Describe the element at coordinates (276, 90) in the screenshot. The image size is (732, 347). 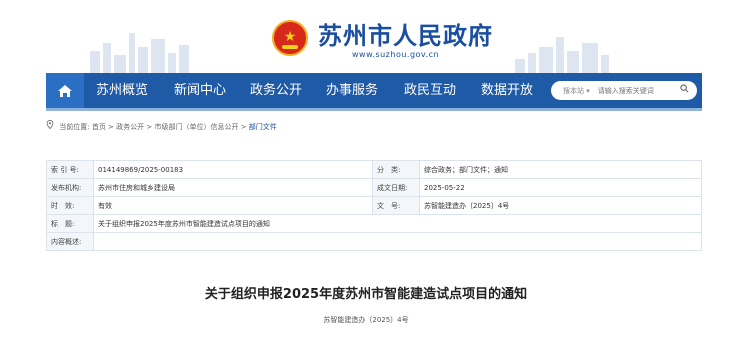
I see `nav-item-public-affairs: 政务公开` at that location.